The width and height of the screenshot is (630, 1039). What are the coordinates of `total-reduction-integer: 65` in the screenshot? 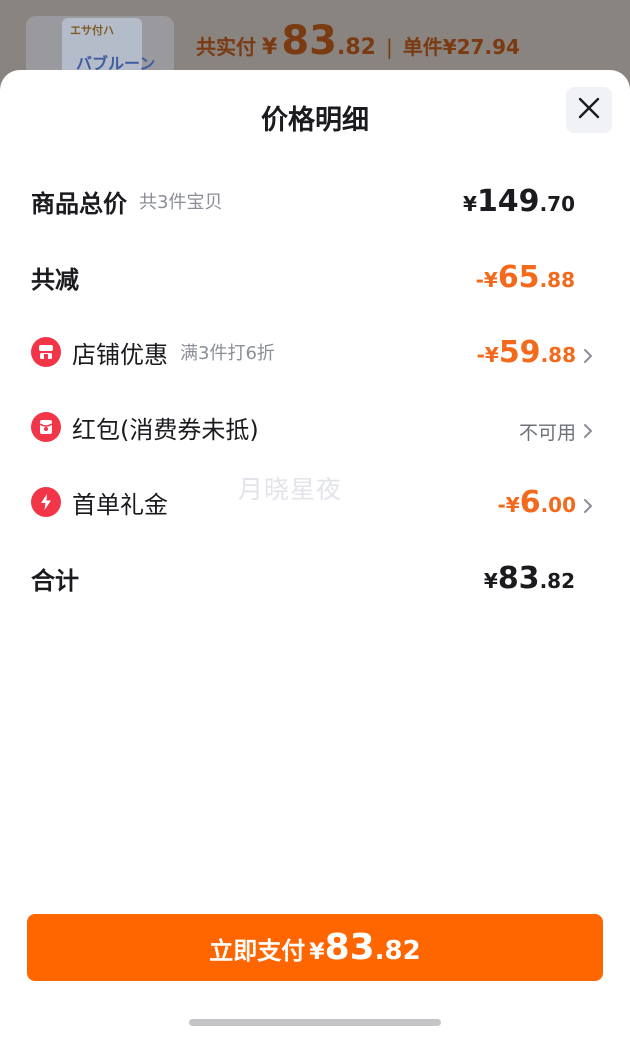 It's located at (518, 277).